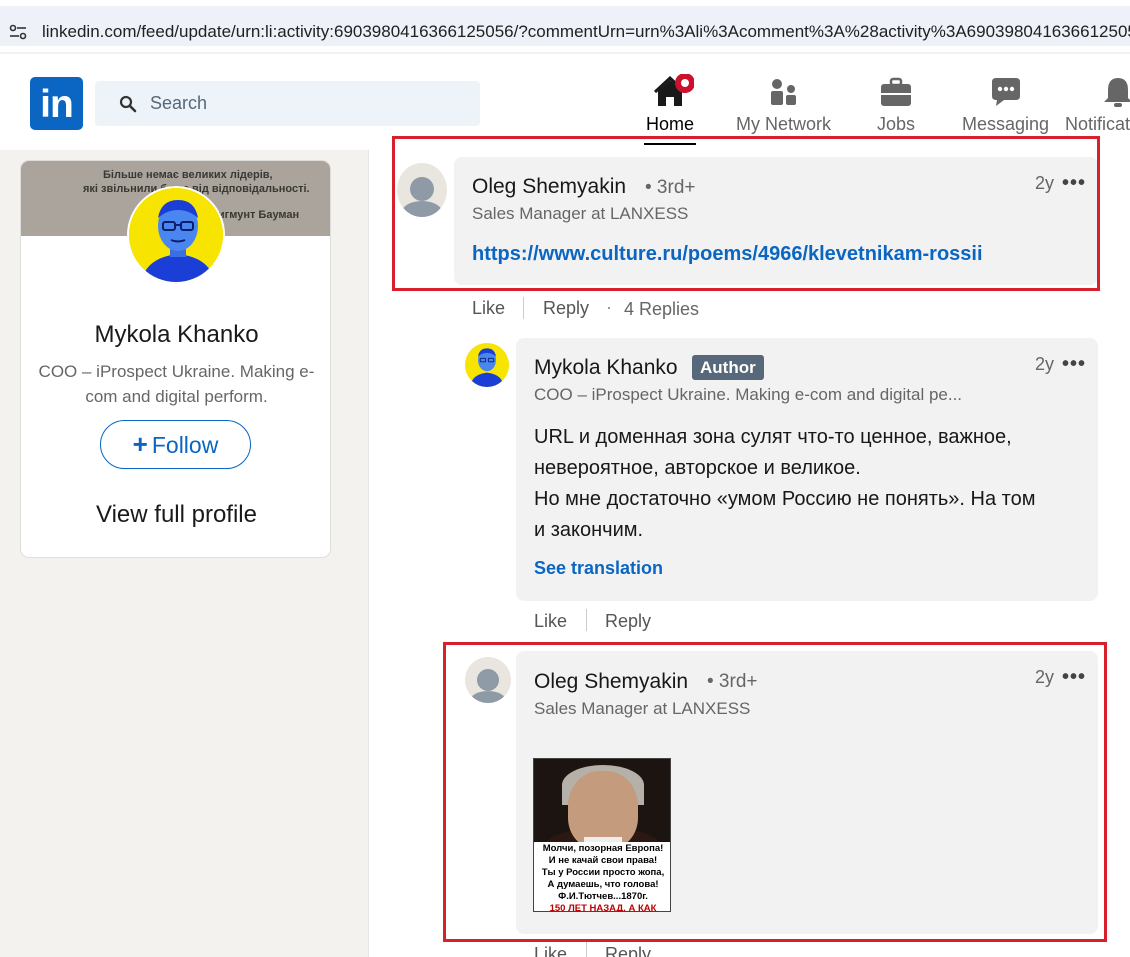 The height and width of the screenshot is (957, 1130). Describe the element at coordinates (185, 445) in the screenshot. I see `follow-label: Follow` at that location.